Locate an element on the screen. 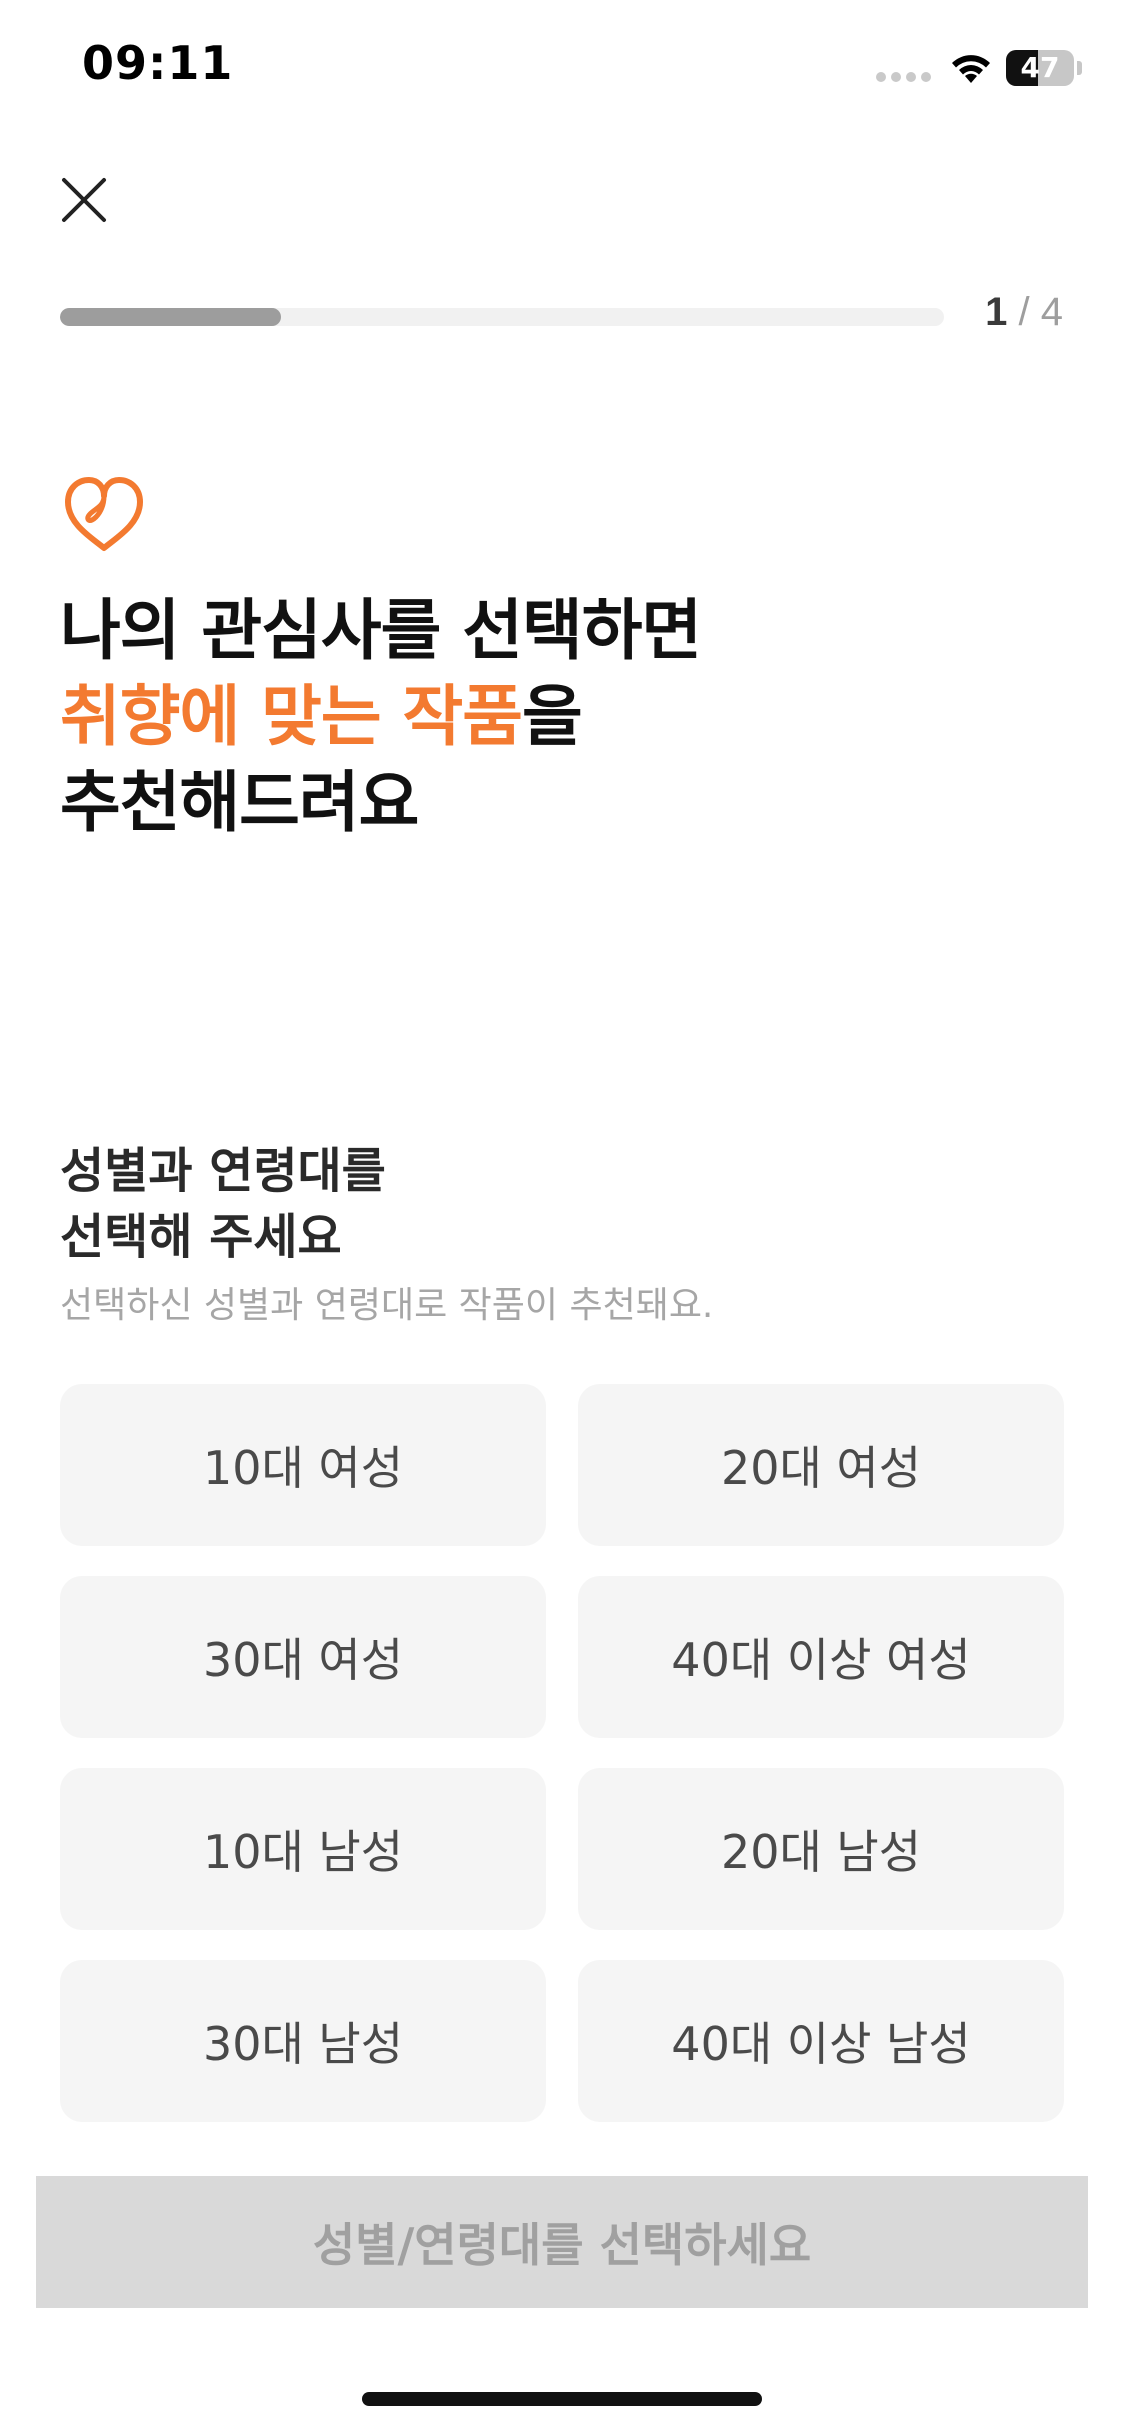 The height and width of the screenshot is (2436, 1125). headline-line-2: 취향에 맞는 작품을 is located at coordinates (560, 717).